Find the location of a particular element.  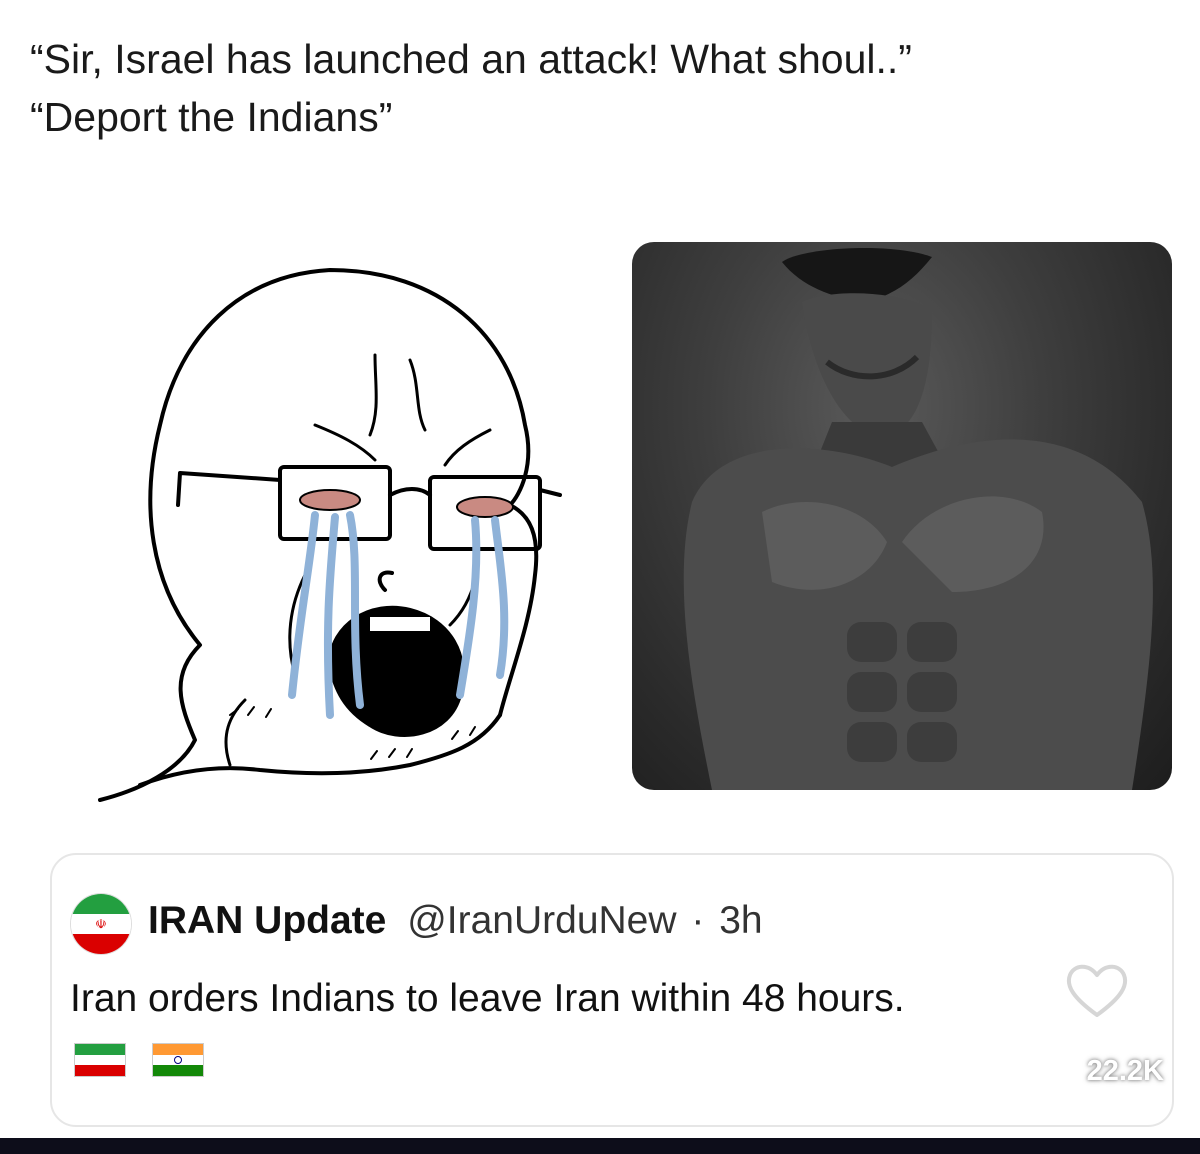

tweet-header: IRAN Update @IranUrduNew · 3h is located at coordinates (455, 921).